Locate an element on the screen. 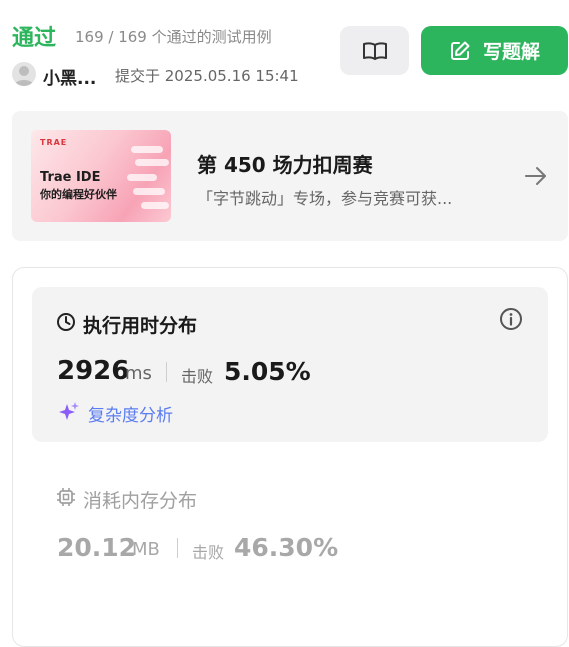 The height and width of the screenshot is (647, 569). edit-icon is located at coordinates (460, 50).